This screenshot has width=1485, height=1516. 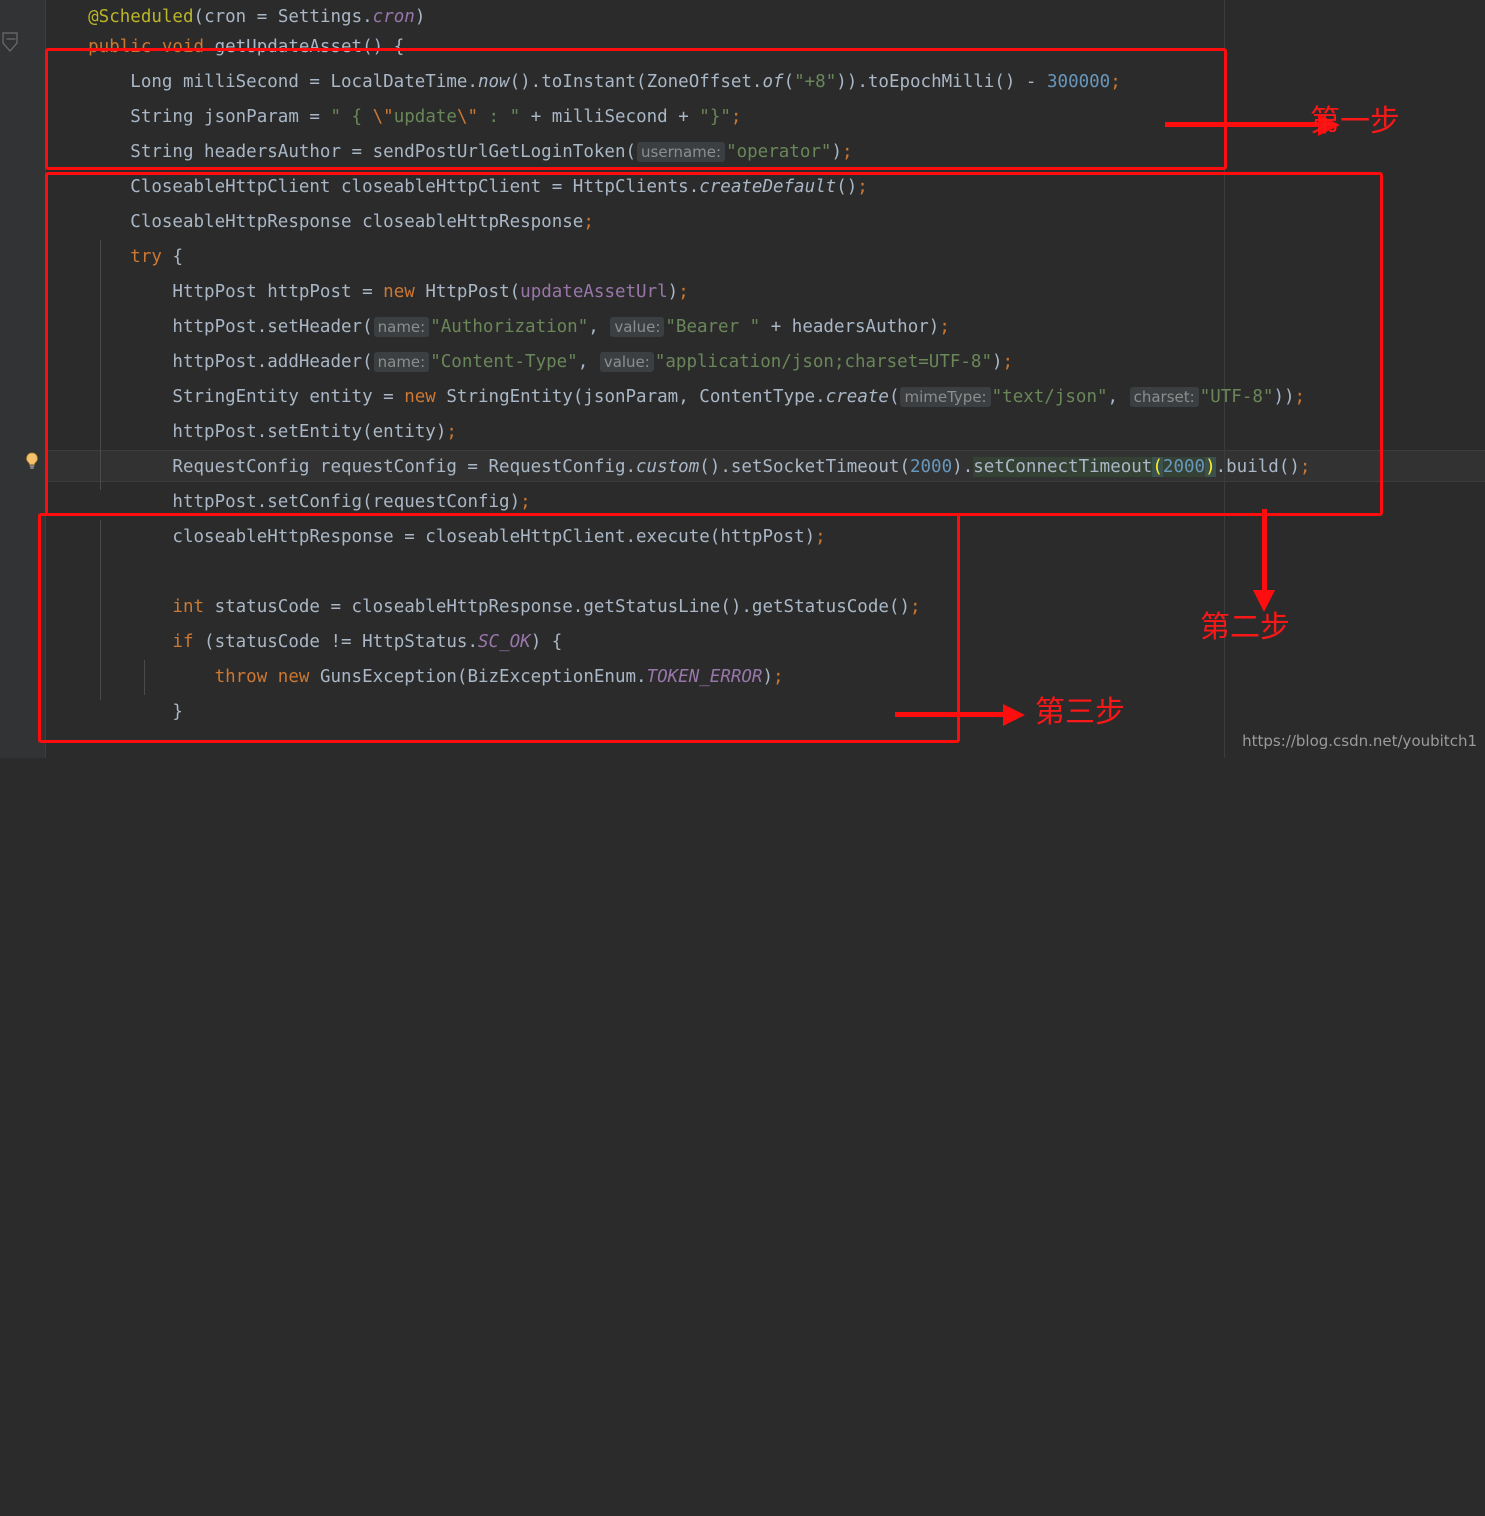 What do you see at coordinates (1264, 552) in the screenshot?
I see `step-2-arrow-shaft` at bounding box center [1264, 552].